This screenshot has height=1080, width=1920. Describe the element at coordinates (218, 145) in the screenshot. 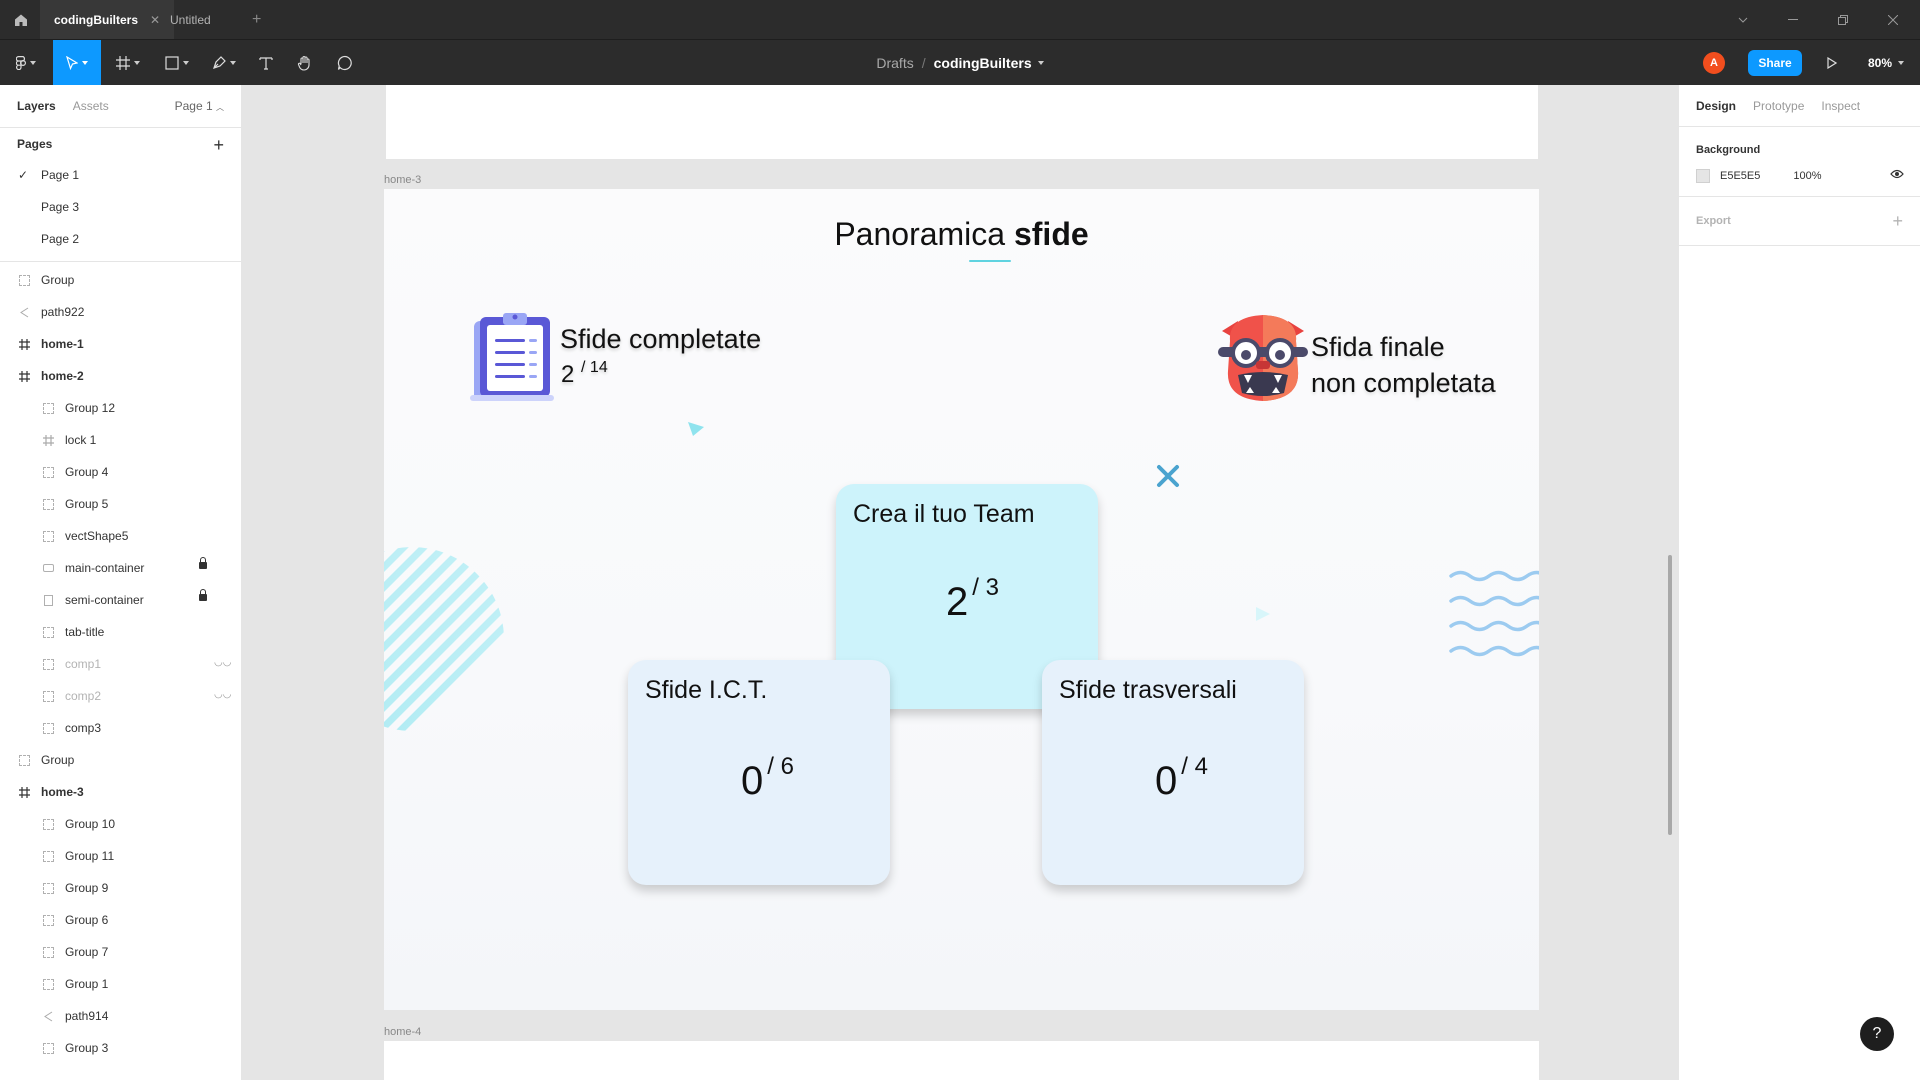

I see `add-page-icon: +` at that location.